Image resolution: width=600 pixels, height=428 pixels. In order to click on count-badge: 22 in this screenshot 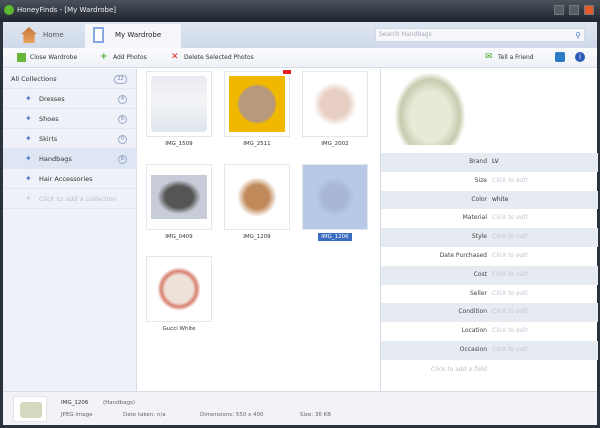, I will do `click(120, 79)`.